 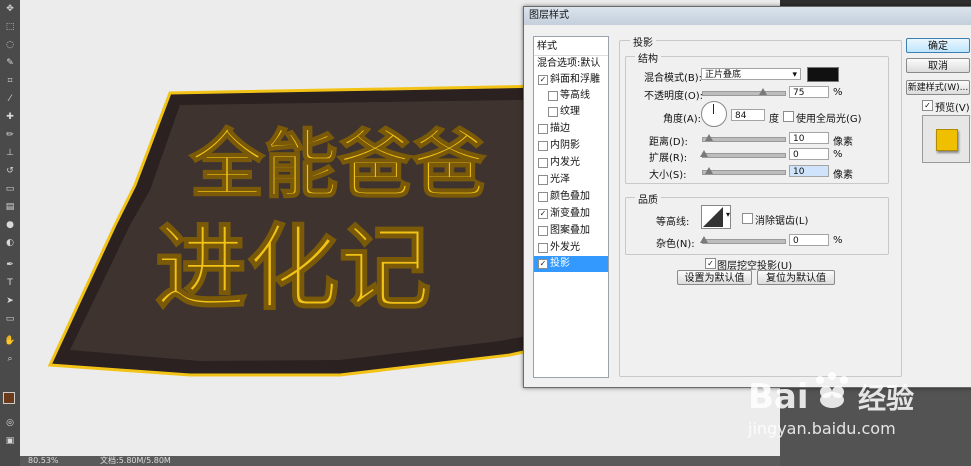 What do you see at coordinates (809, 240) in the screenshot?
I see `noise-input: 0` at bounding box center [809, 240].